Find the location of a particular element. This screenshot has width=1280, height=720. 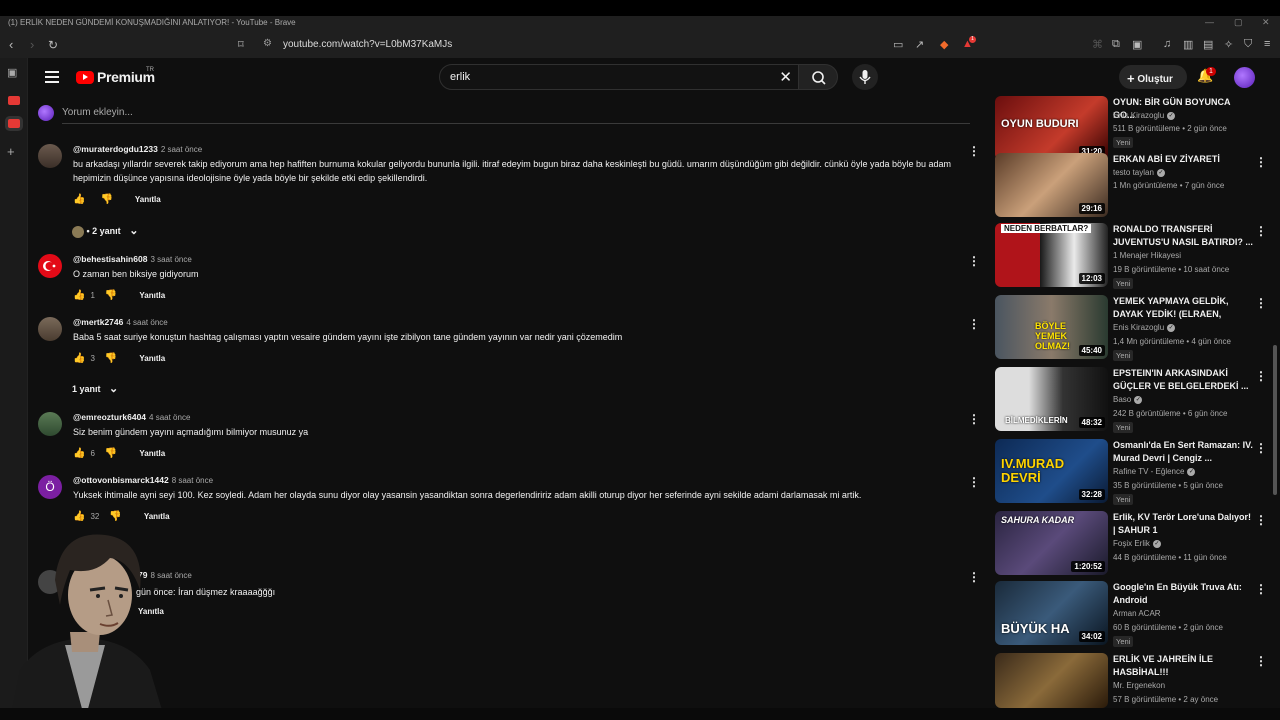

maximize-icon: ▢ is located at coordinates (1238, 22).